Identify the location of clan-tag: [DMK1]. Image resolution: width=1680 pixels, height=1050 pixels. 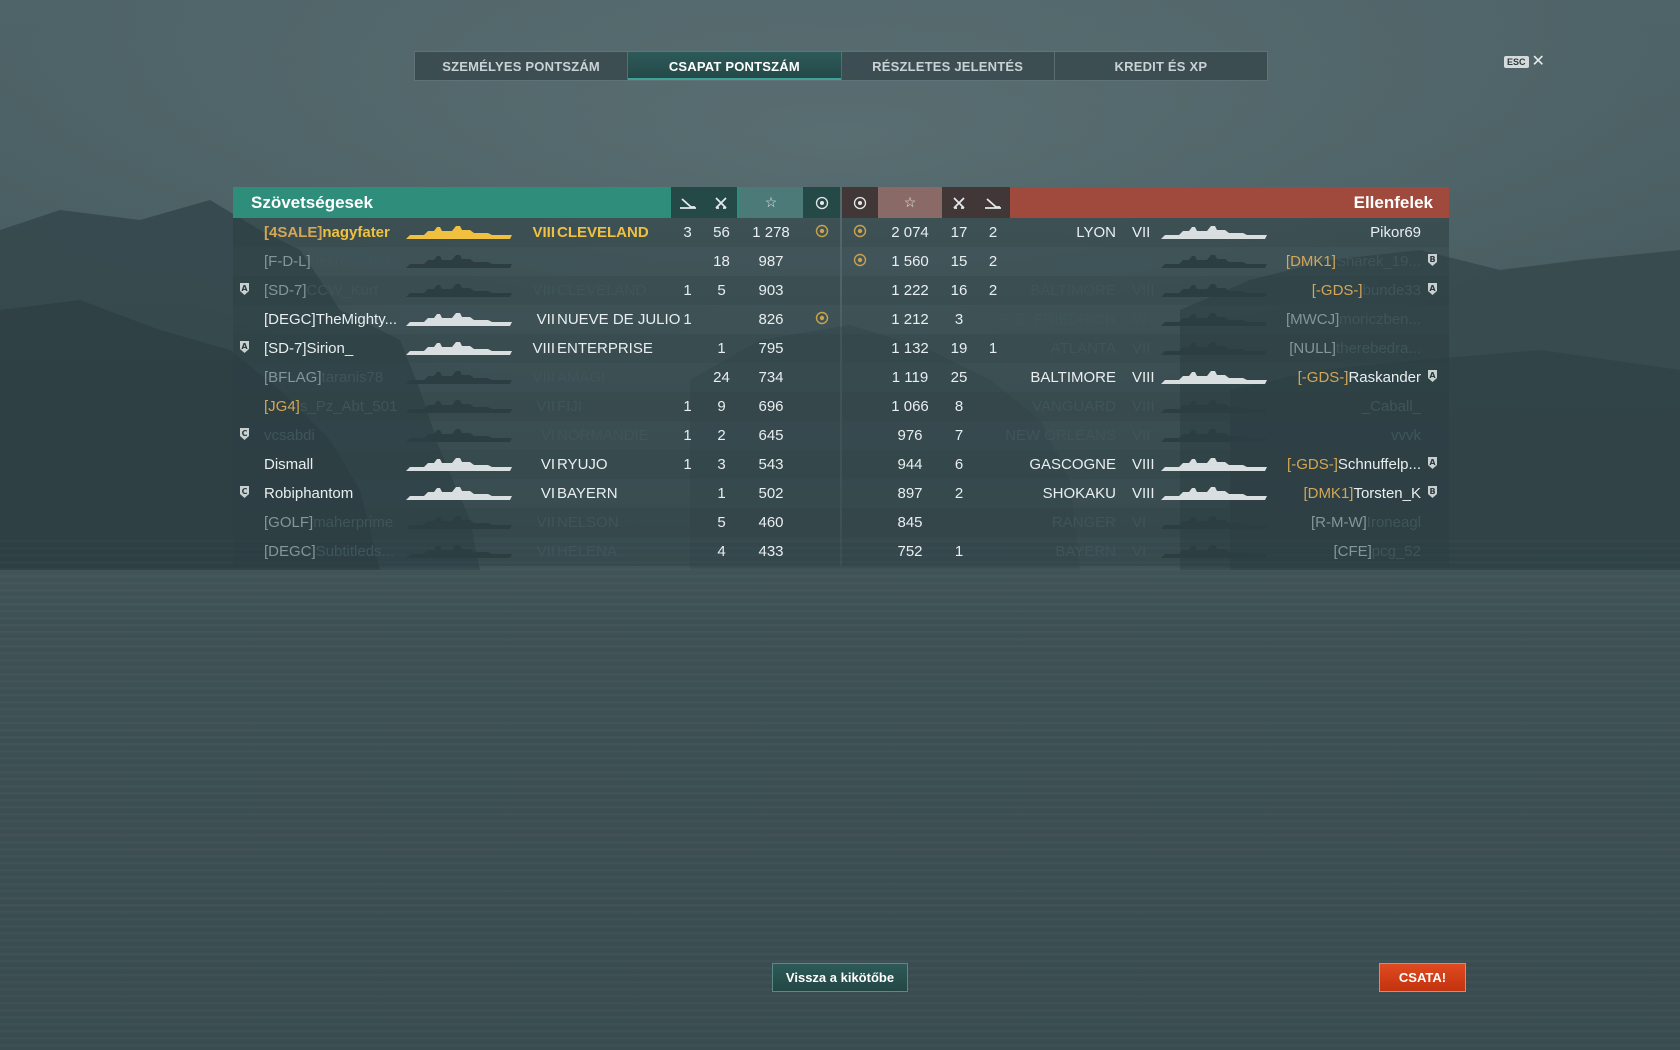
(1328, 493).